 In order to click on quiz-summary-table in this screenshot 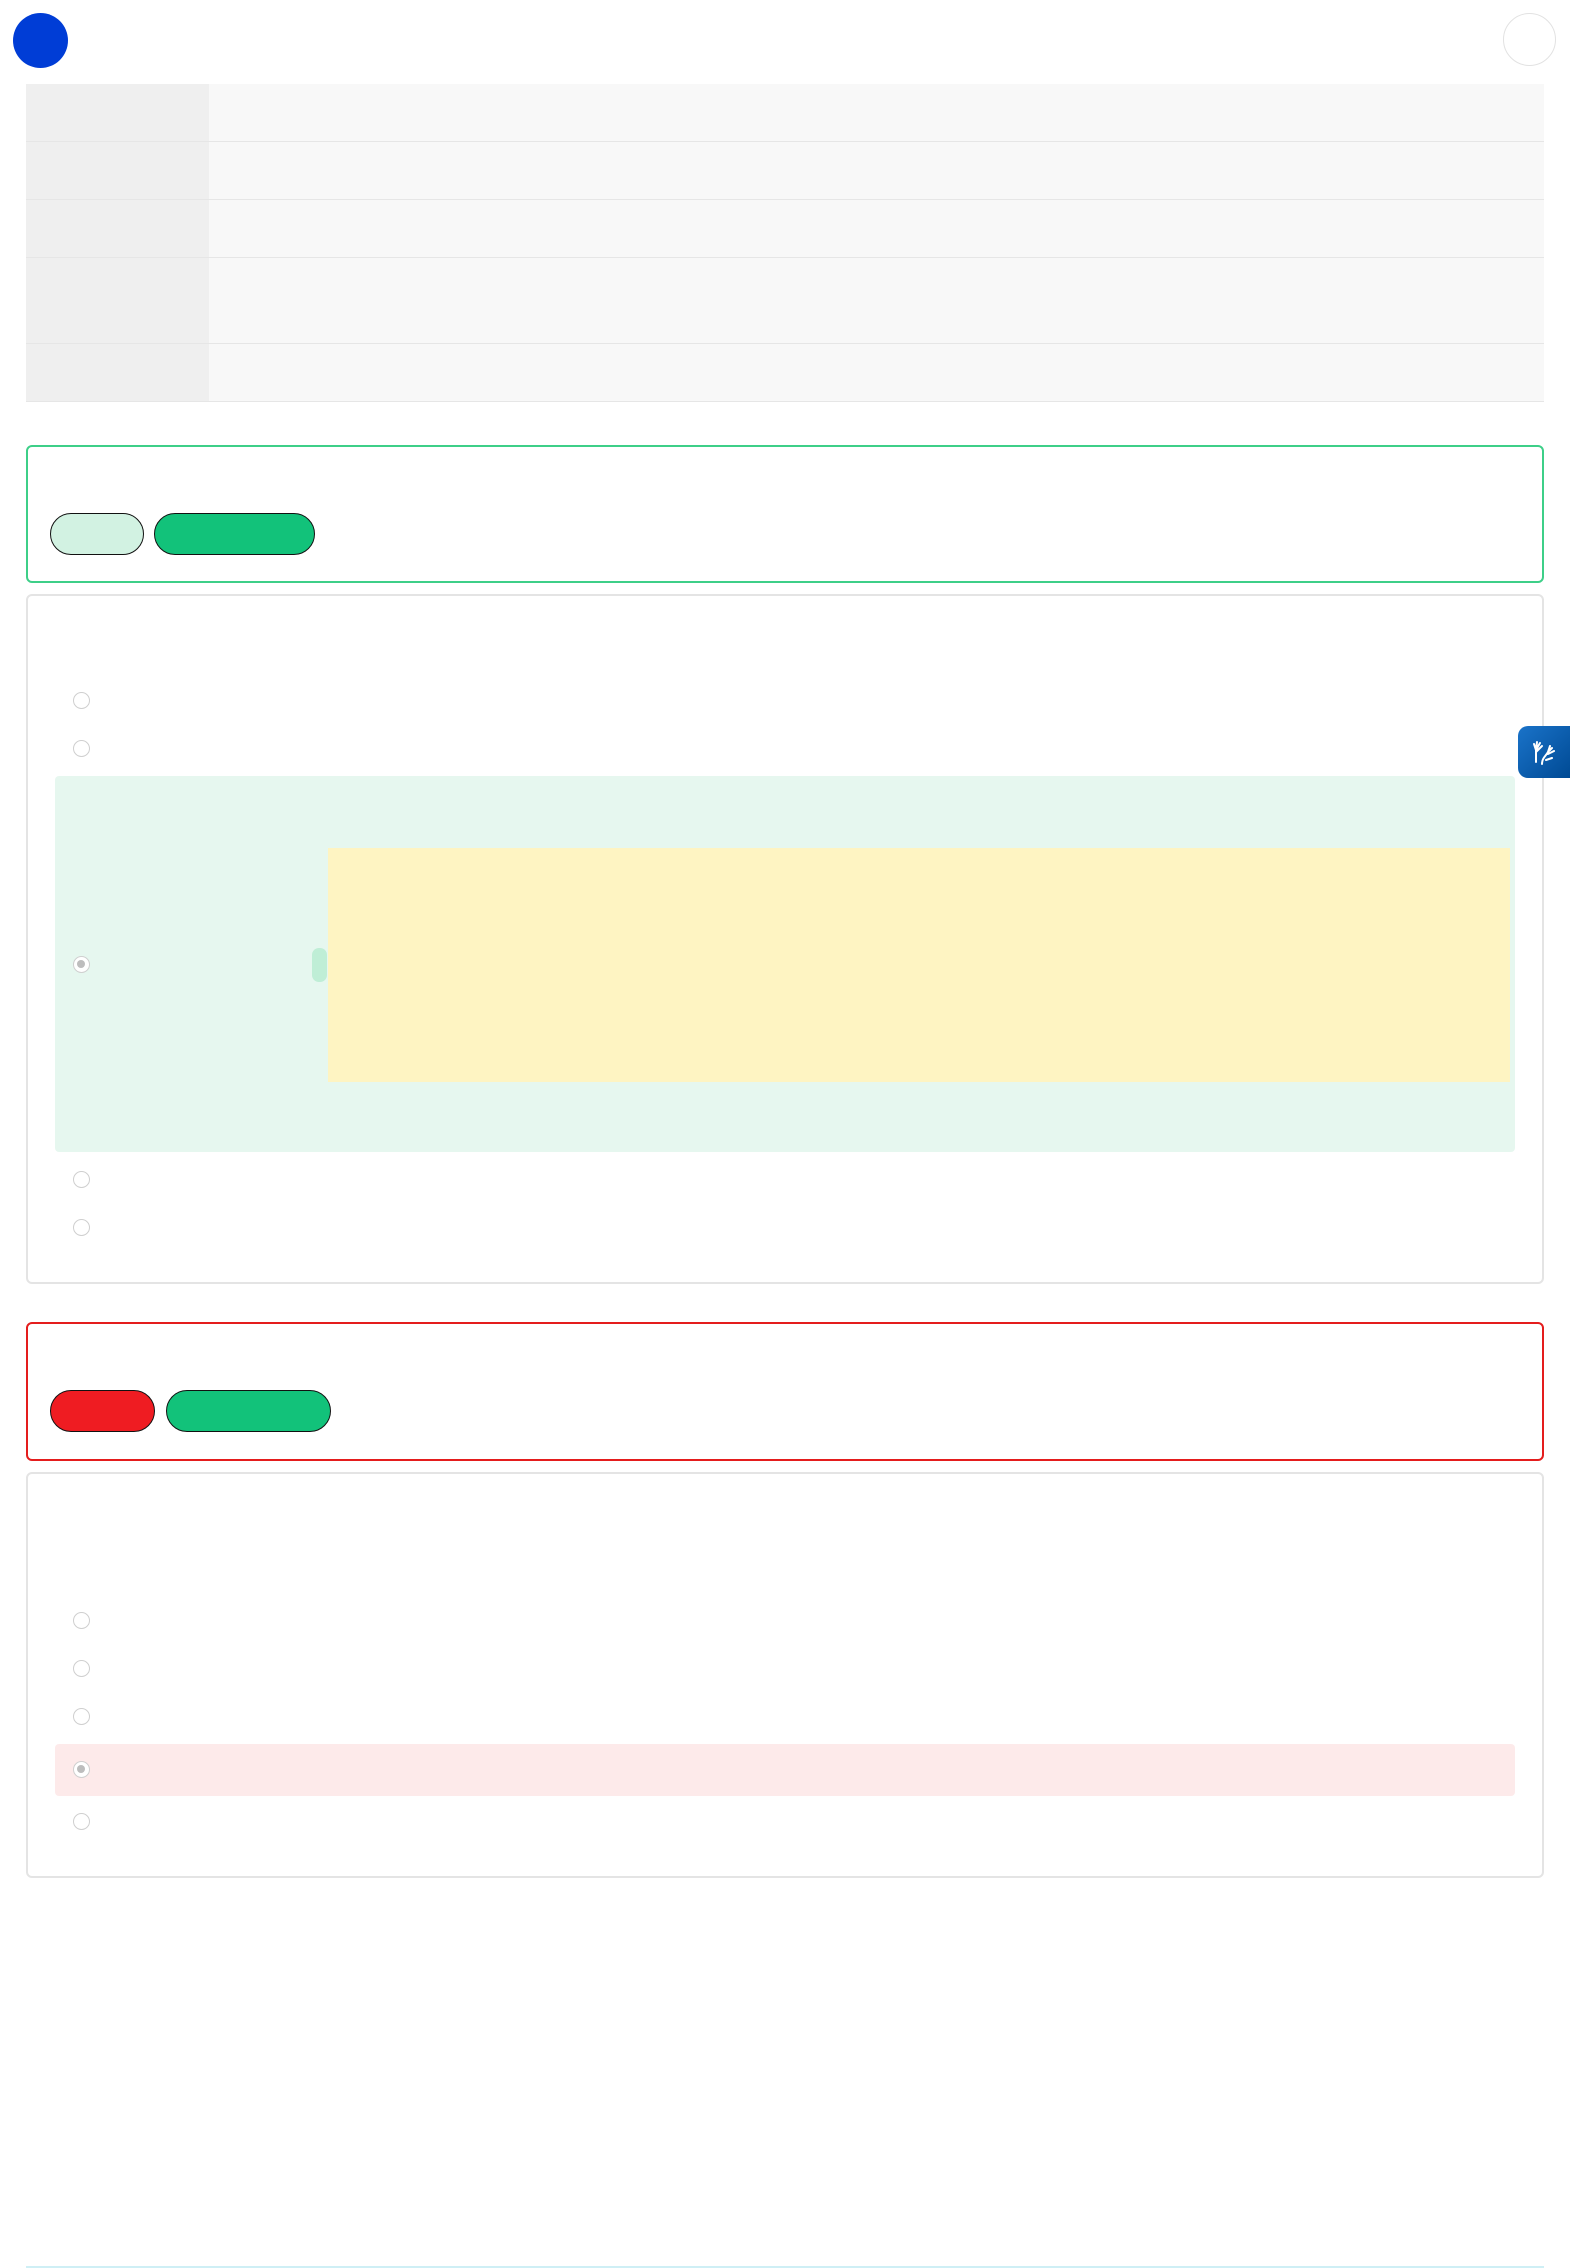, I will do `click(785, 243)`.